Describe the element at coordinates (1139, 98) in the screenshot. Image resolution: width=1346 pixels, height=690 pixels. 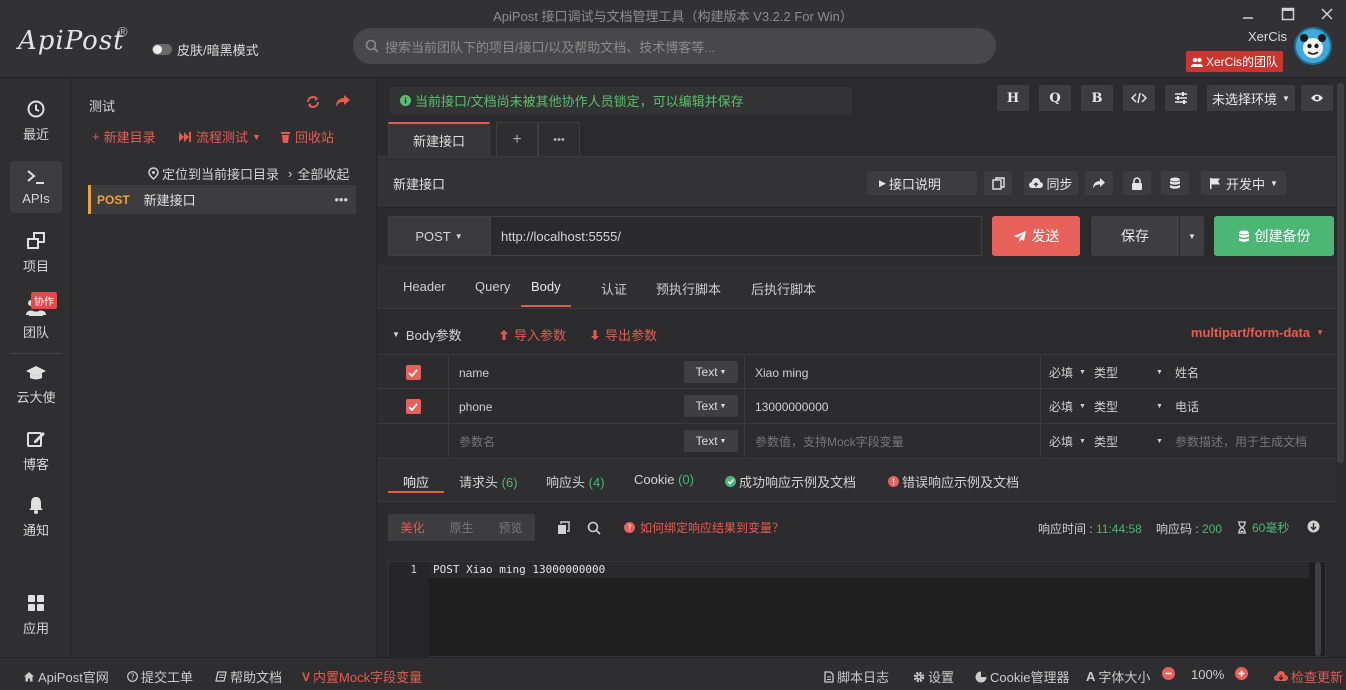
I see `code-icon` at that location.